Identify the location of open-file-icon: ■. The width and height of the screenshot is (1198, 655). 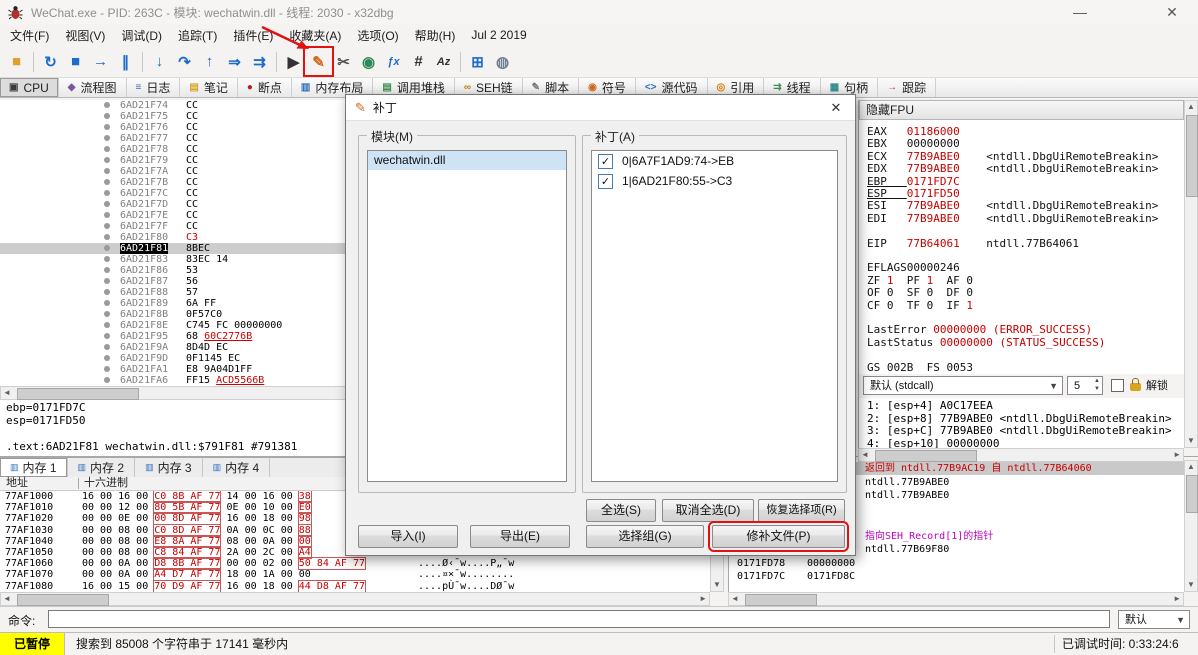
(16, 61).